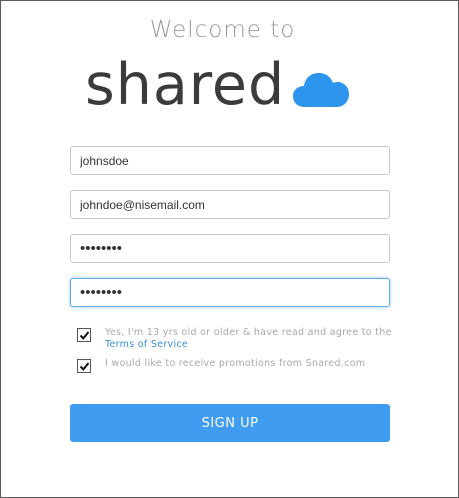  I want to click on terms-checkbox, so click(84, 335).